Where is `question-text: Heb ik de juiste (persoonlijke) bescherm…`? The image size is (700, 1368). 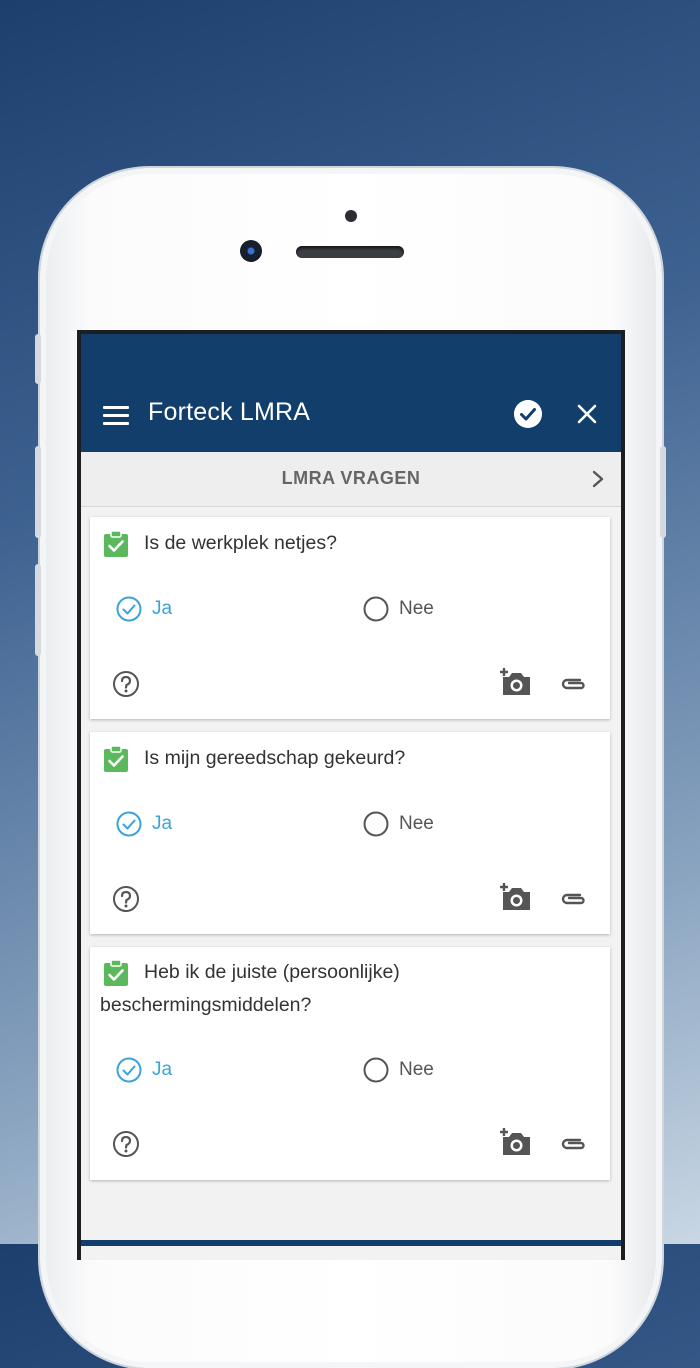
question-text: Heb ik de juiste (persoonlijke) bescherm… is located at coordinates (250, 988).